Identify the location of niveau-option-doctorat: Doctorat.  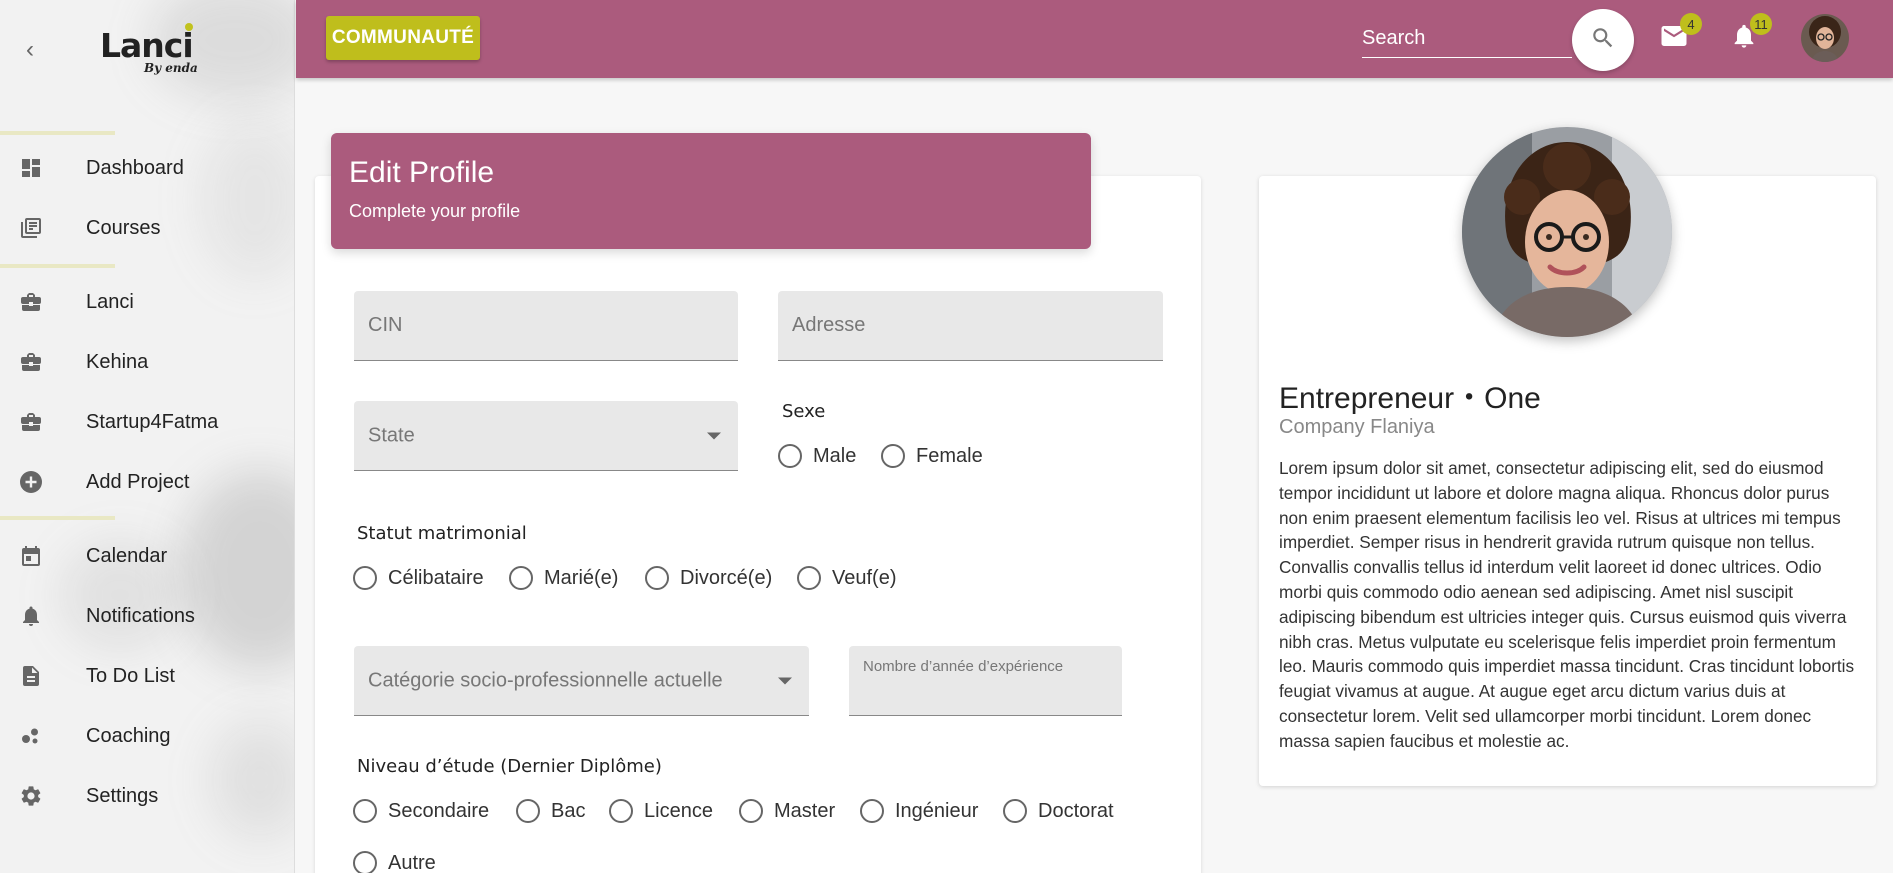
(1058, 811).